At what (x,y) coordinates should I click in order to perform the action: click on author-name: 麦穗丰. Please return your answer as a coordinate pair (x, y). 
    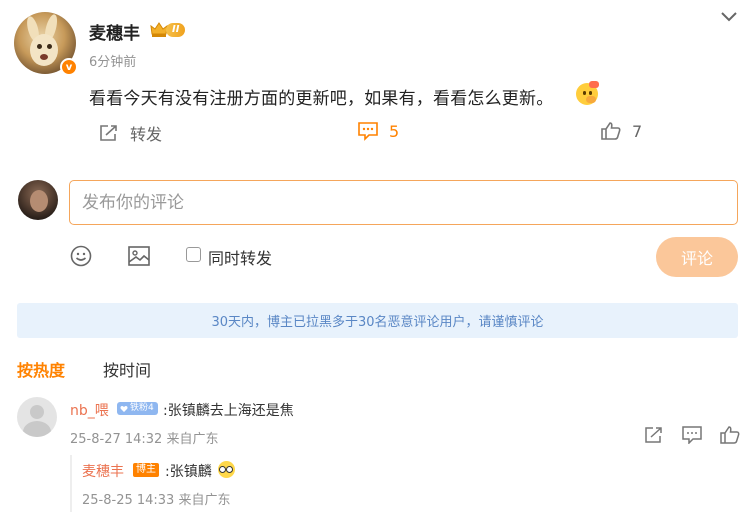
    Looking at the image, I should click on (114, 31).